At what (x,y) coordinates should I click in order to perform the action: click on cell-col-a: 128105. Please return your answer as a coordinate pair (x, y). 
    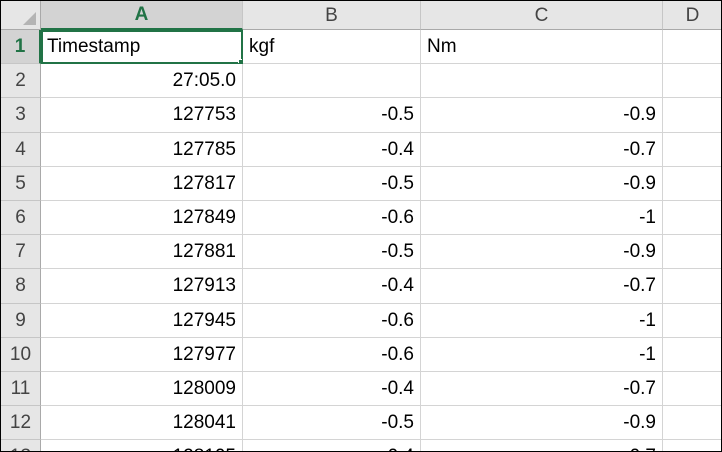
    Looking at the image, I should click on (142, 445).